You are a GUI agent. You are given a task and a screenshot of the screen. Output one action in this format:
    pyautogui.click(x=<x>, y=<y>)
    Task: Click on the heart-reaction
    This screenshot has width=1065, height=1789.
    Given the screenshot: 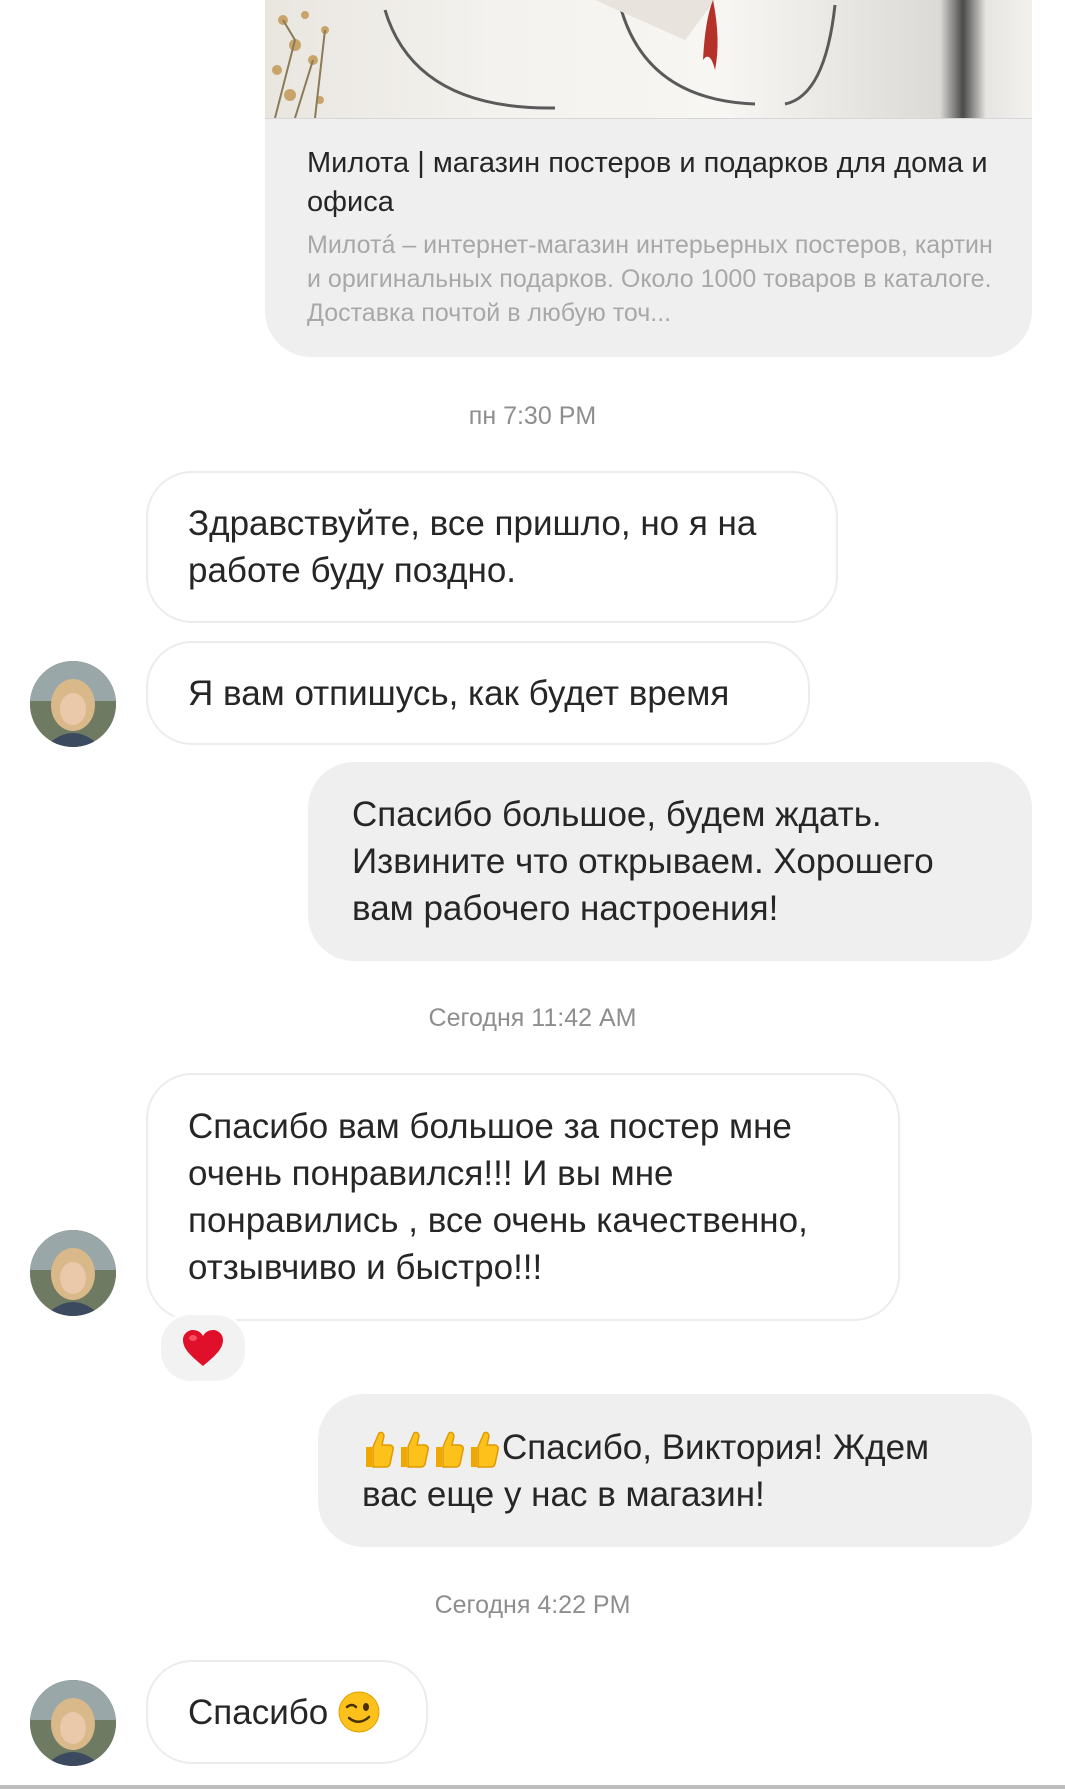 What is the action you would take?
    pyautogui.click(x=203, y=1348)
    